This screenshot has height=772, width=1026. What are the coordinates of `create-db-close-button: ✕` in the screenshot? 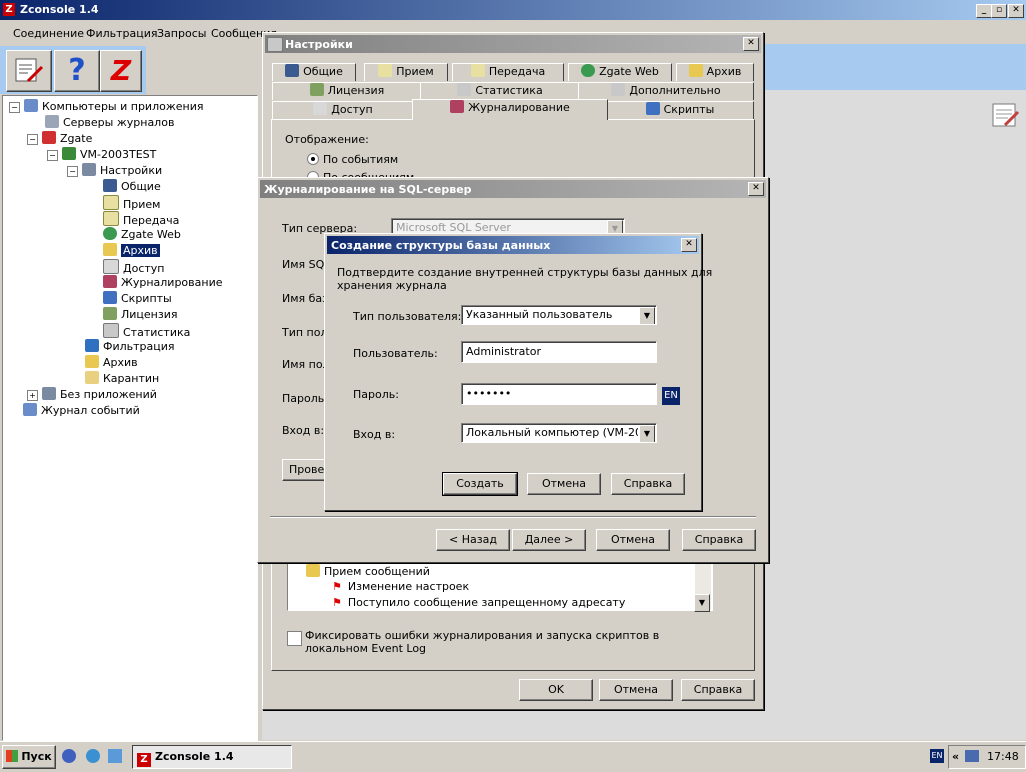 It's located at (689, 245).